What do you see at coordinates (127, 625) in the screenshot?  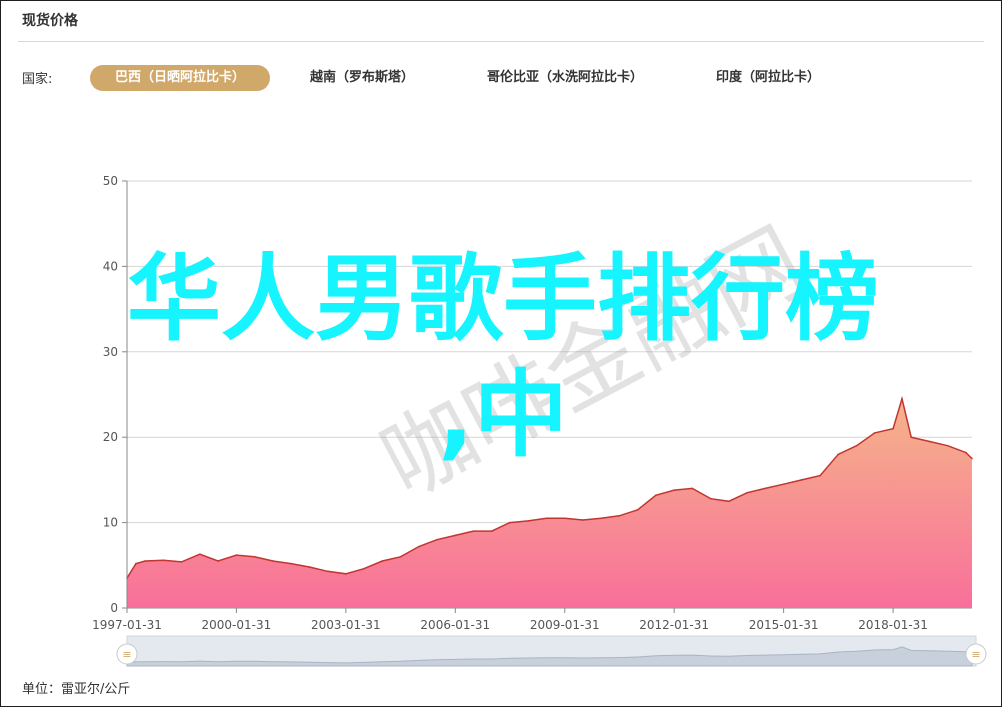 I see `x-tick-label: 1997-01-31` at bounding box center [127, 625].